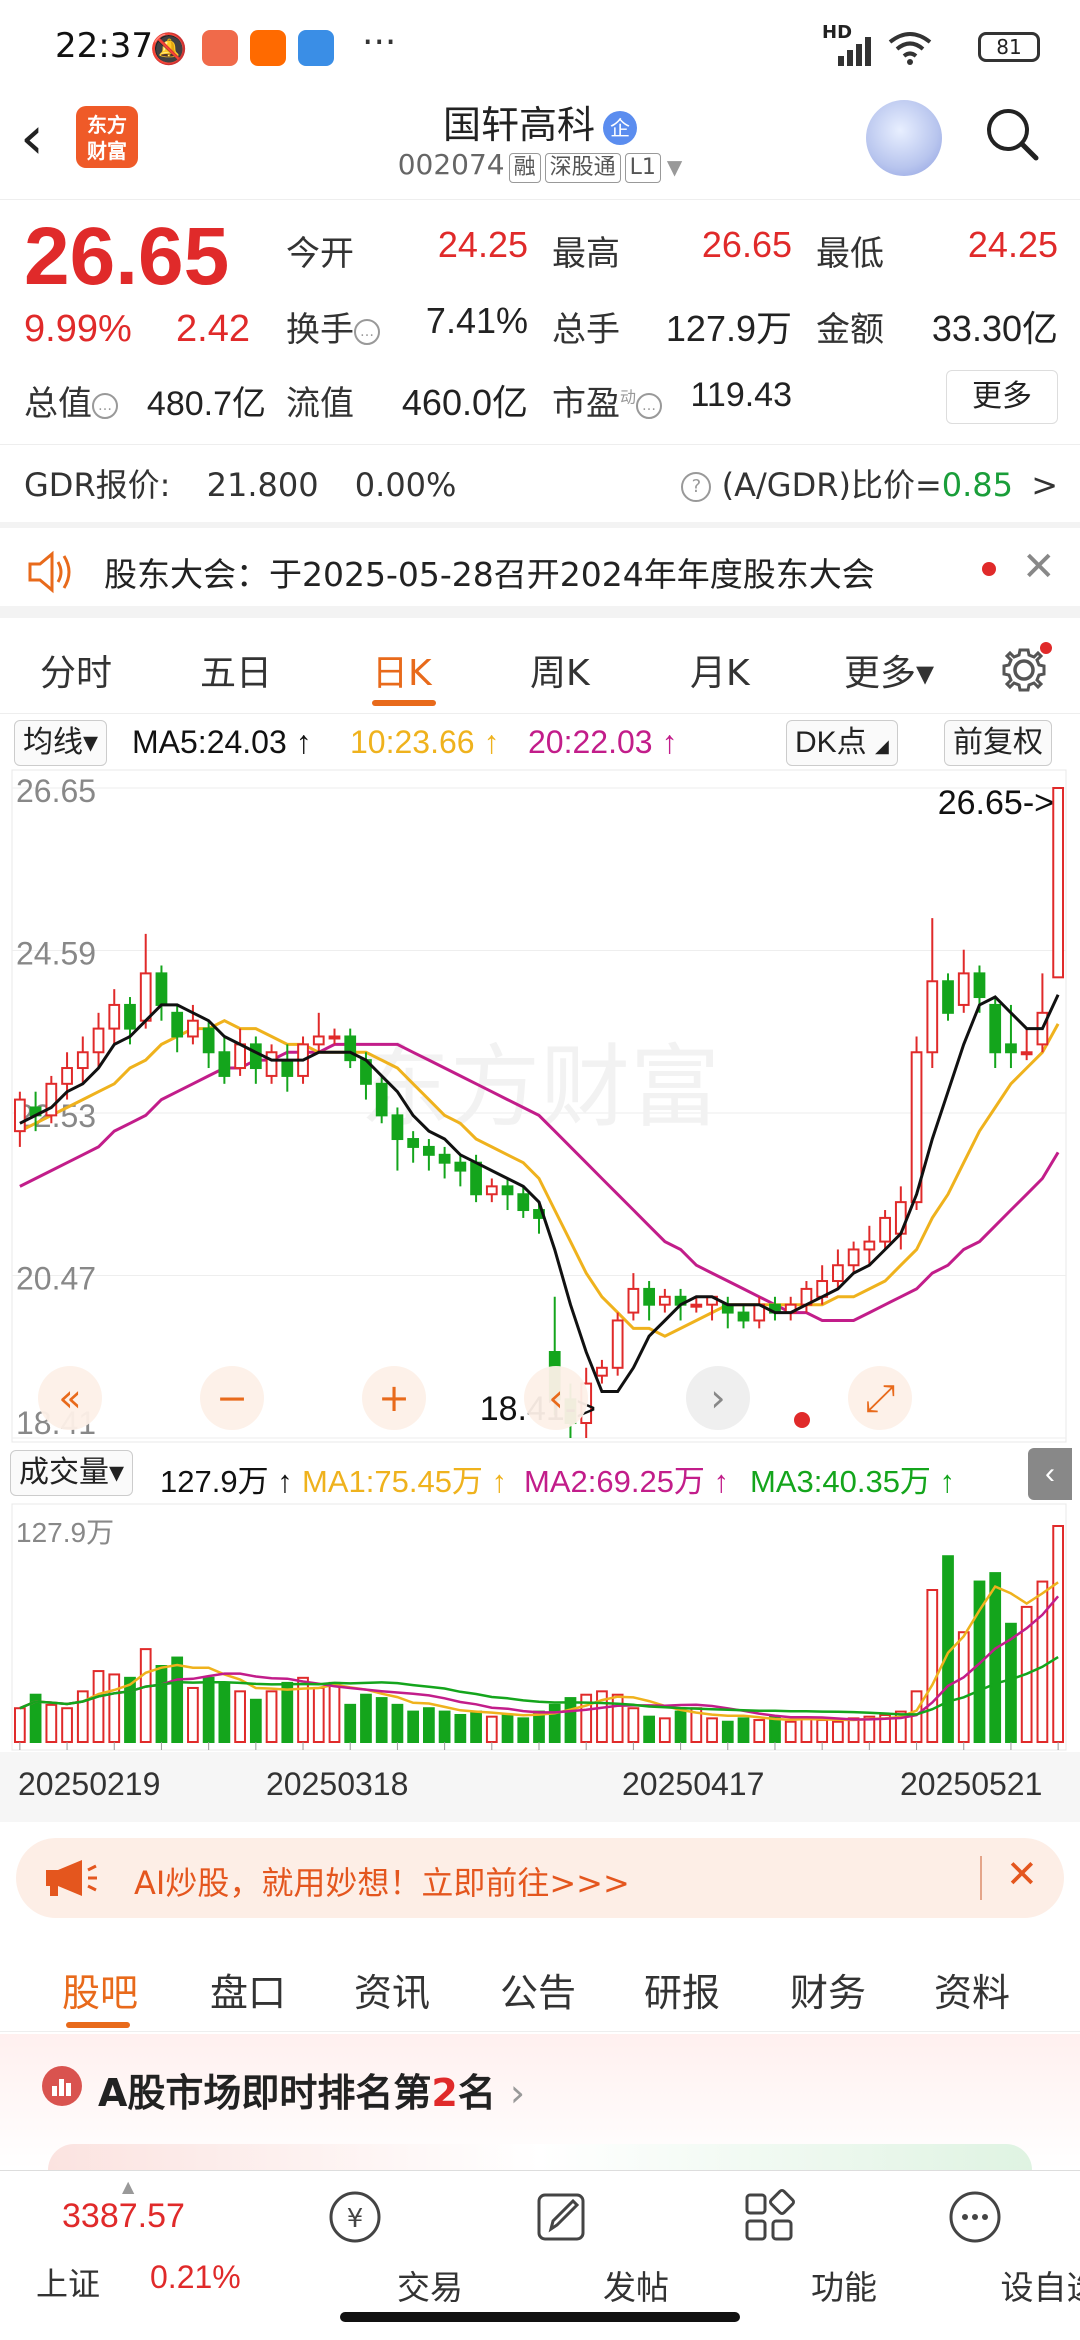 This screenshot has width=1080, height=2340. What do you see at coordinates (590, 742) in the screenshot?
I see `ma20-text: 20:22.03` at bounding box center [590, 742].